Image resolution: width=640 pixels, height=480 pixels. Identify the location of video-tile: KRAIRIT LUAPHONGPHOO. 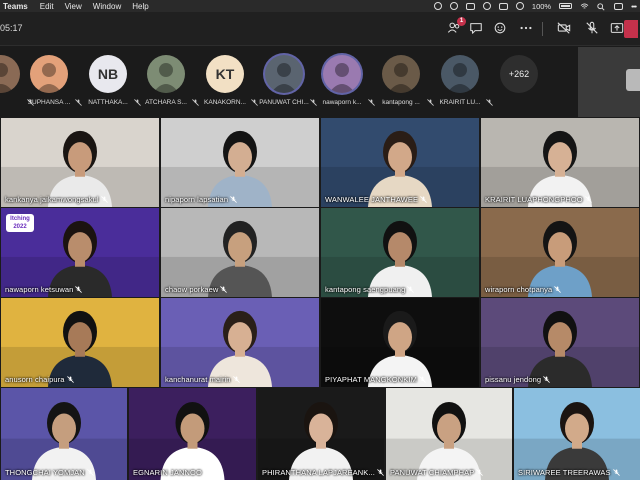
(560, 162).